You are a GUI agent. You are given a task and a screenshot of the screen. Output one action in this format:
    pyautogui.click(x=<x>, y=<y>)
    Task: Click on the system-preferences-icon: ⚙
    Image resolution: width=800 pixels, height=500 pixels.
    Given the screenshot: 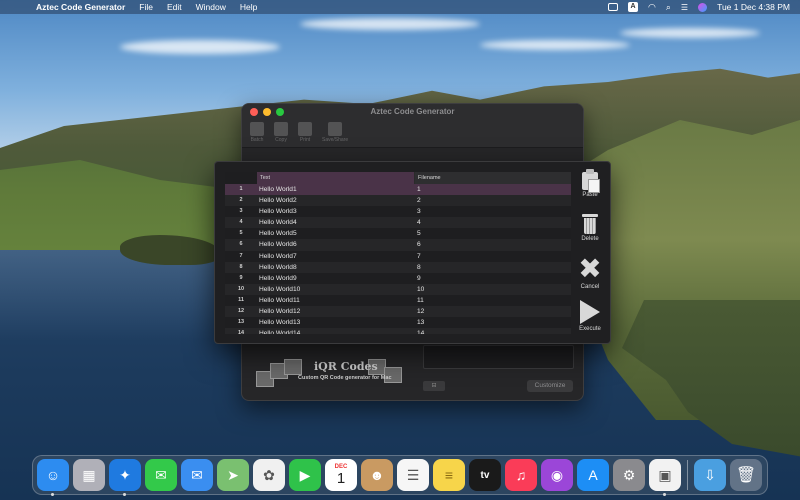 What is the action you would take?
    pyautogui.click(x=629, y=475)
    